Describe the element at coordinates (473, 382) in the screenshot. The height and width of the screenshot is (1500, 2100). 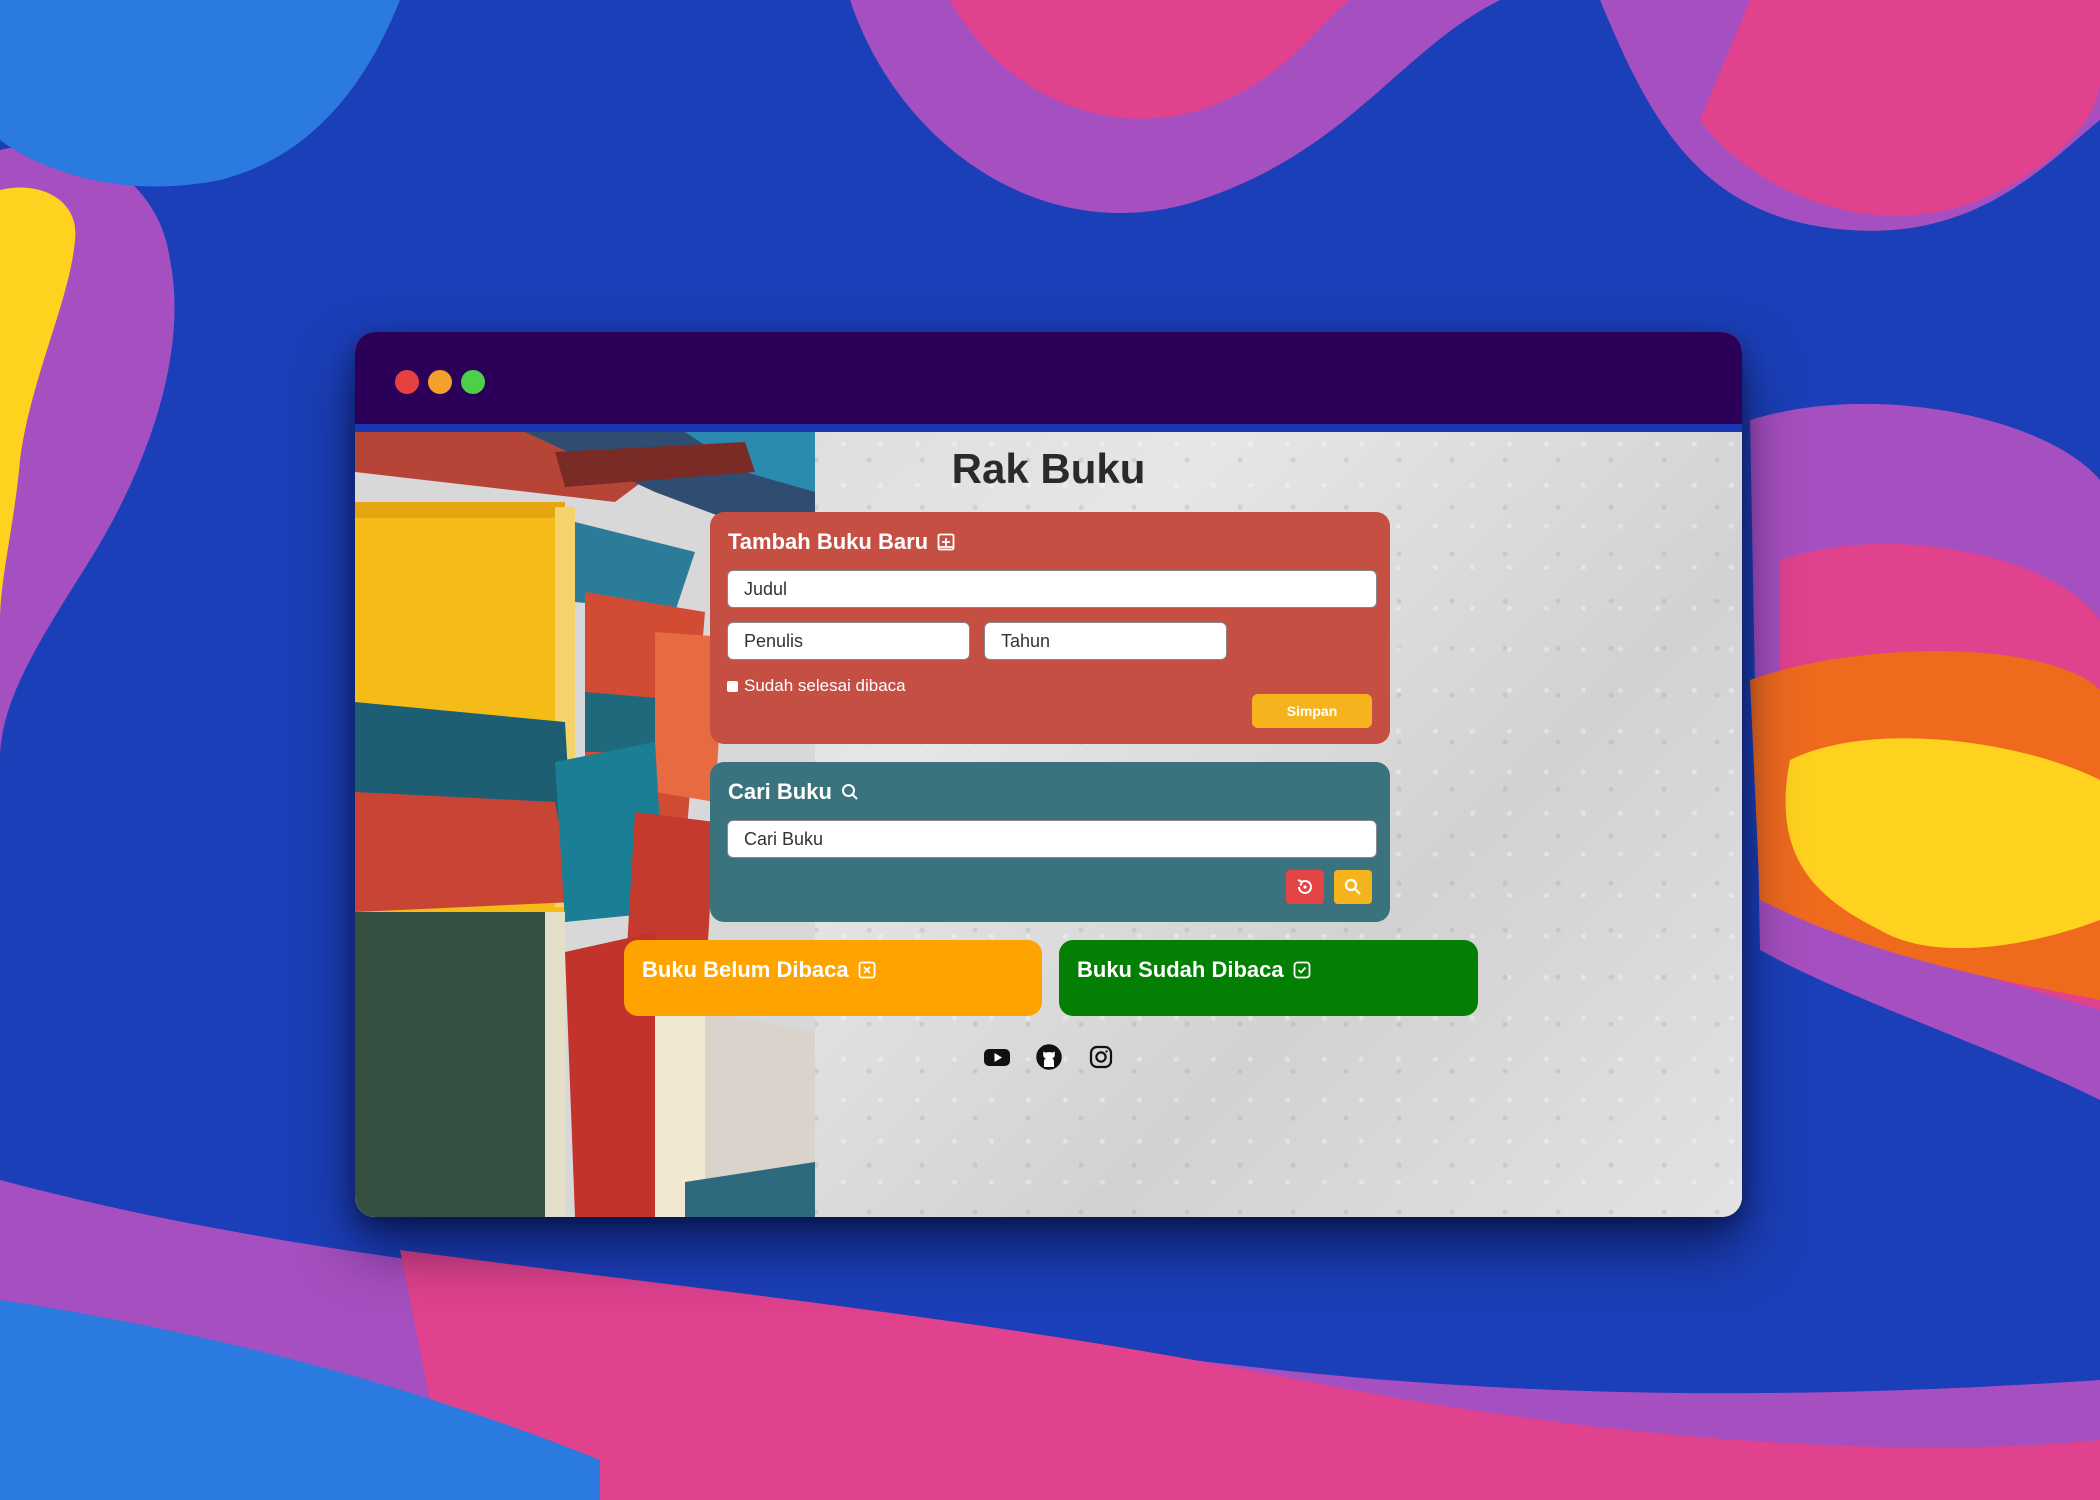
I see `maximize-window-button` at that location.